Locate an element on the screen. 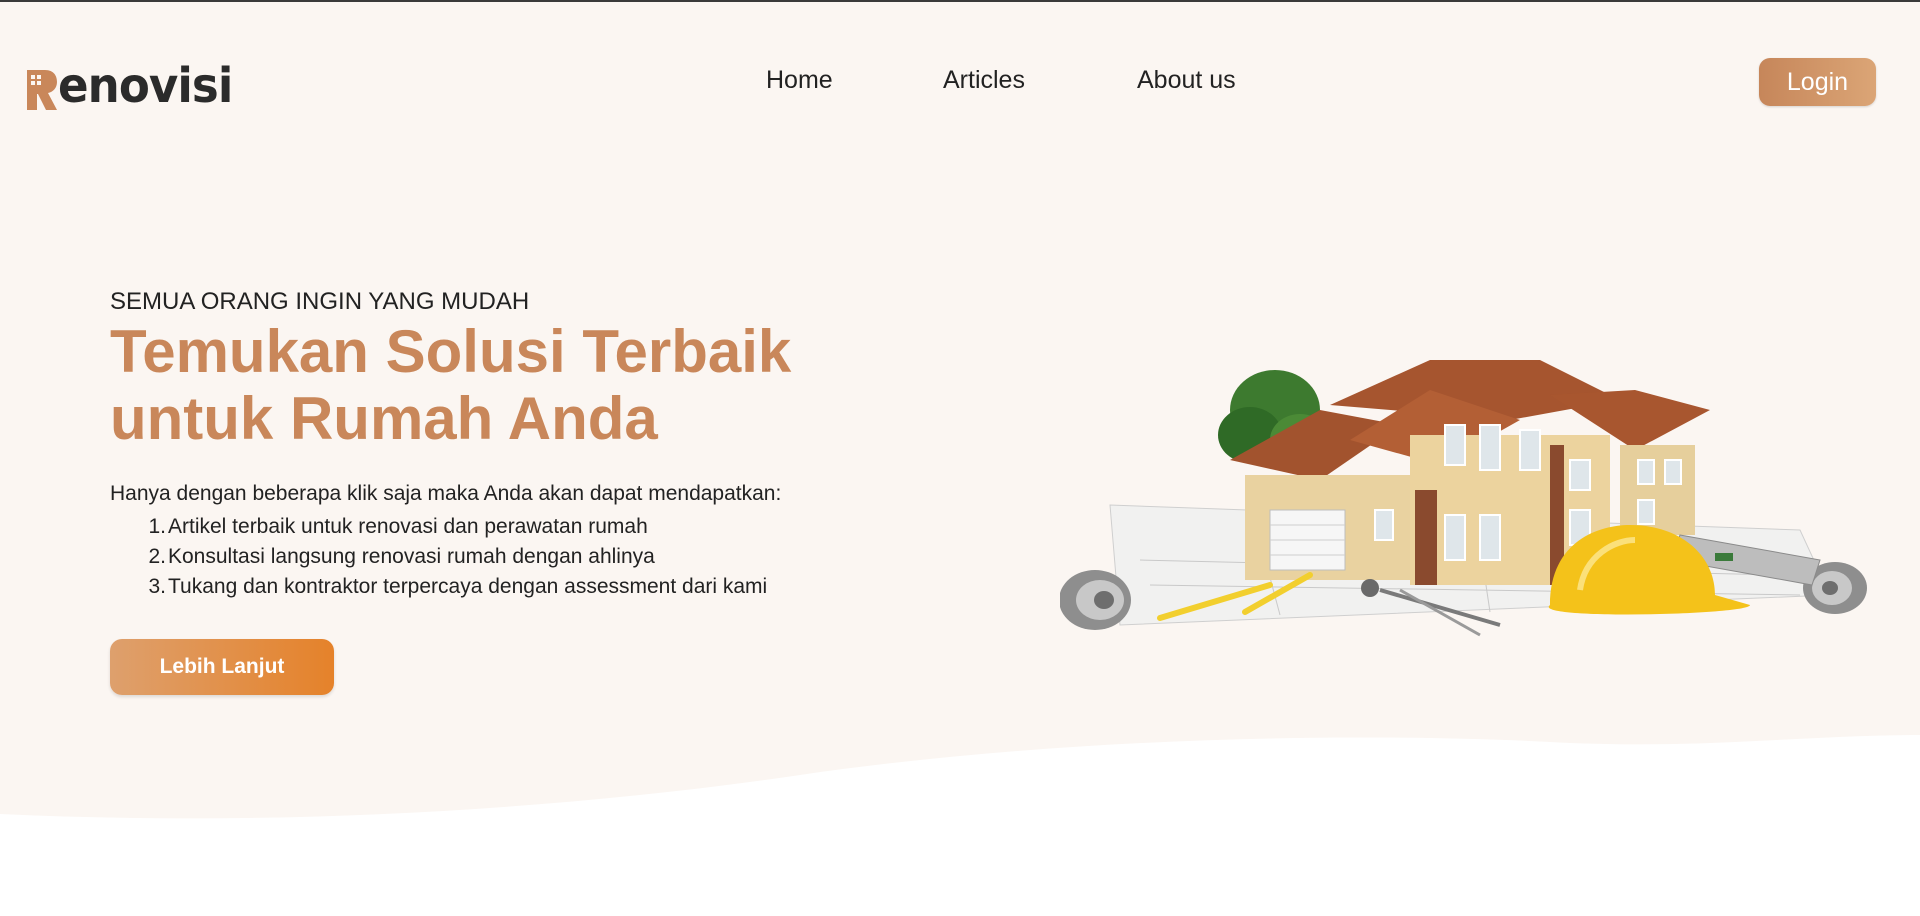 The width and height of the screenshot is (1920, 916). main-nav: Home Articles About us is located at coordinates (960, 83).